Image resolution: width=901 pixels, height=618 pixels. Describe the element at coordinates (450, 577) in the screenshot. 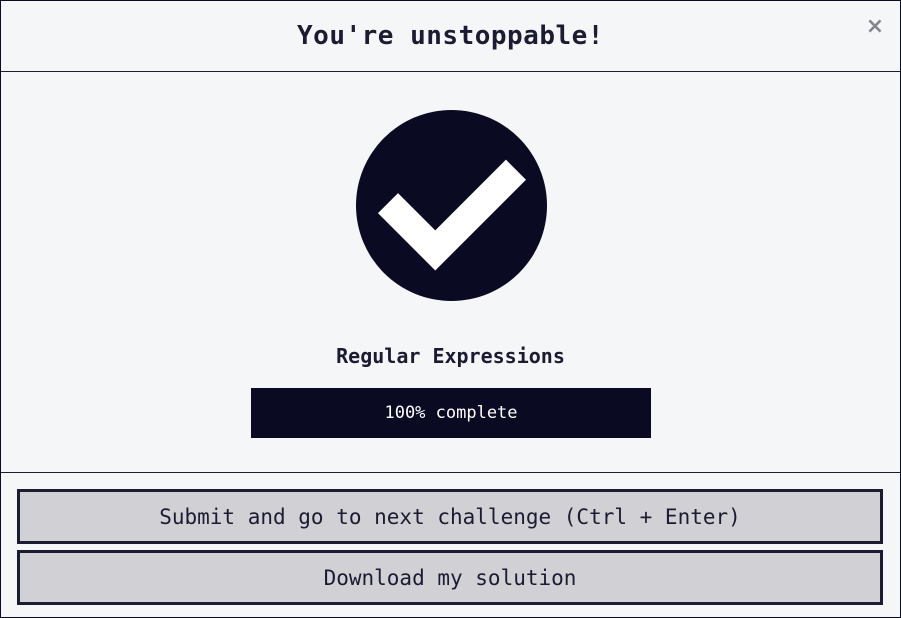

I see `download-solution-button: Download my solution` at that location.